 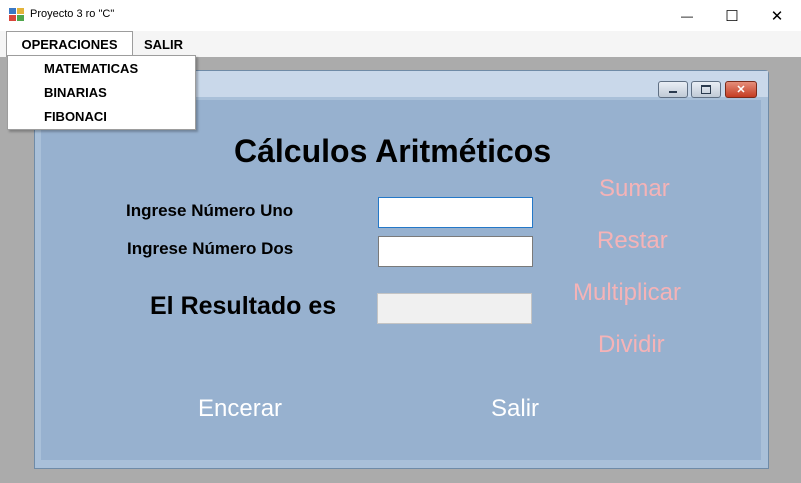 I want to click on child-minimize-button, so click(x=673, y=89).